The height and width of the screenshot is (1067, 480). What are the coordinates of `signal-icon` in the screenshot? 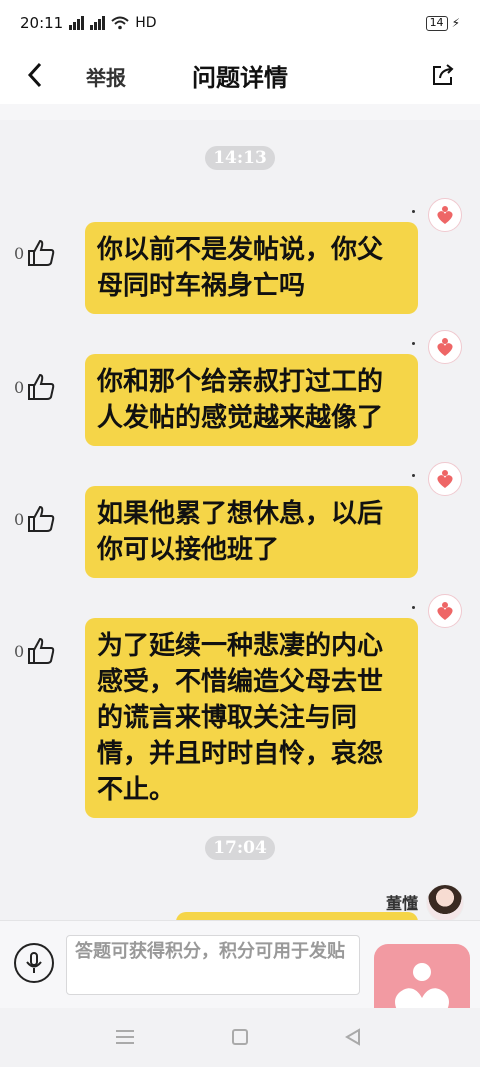 It's located at (77, 23).